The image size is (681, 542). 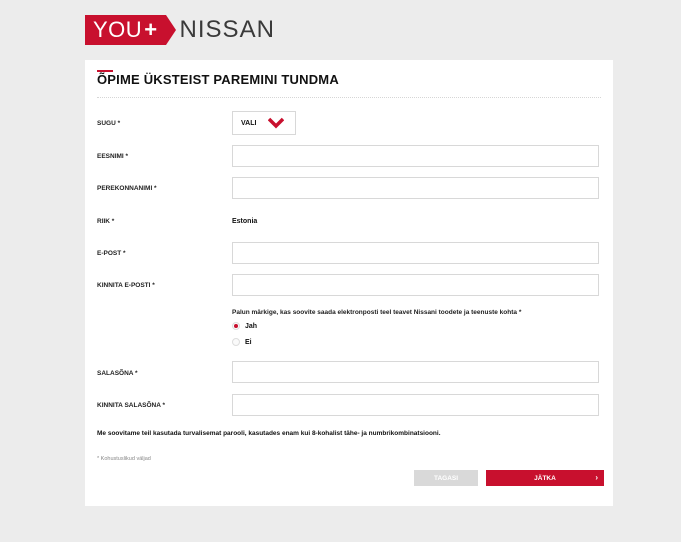 I want to click on first-name-input, so click(x=415, y=156).